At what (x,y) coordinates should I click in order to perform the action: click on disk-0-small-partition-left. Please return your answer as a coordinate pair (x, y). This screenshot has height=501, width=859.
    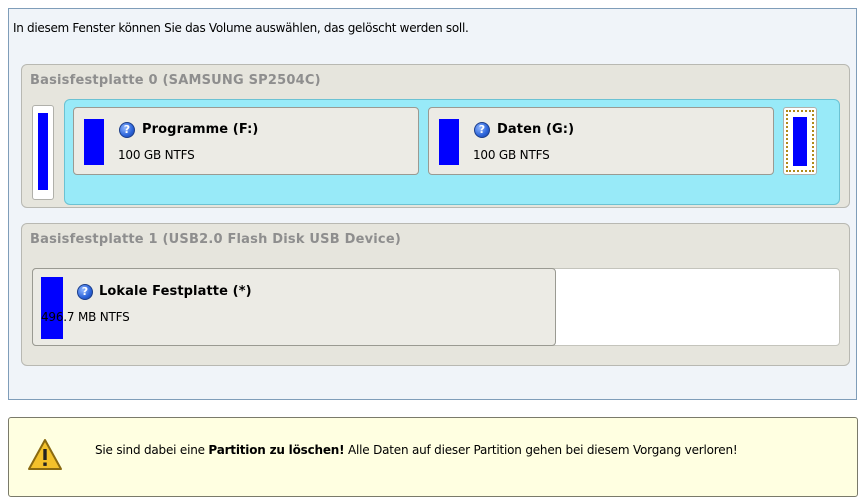
    Looking at the image, I should click on (43, 152).